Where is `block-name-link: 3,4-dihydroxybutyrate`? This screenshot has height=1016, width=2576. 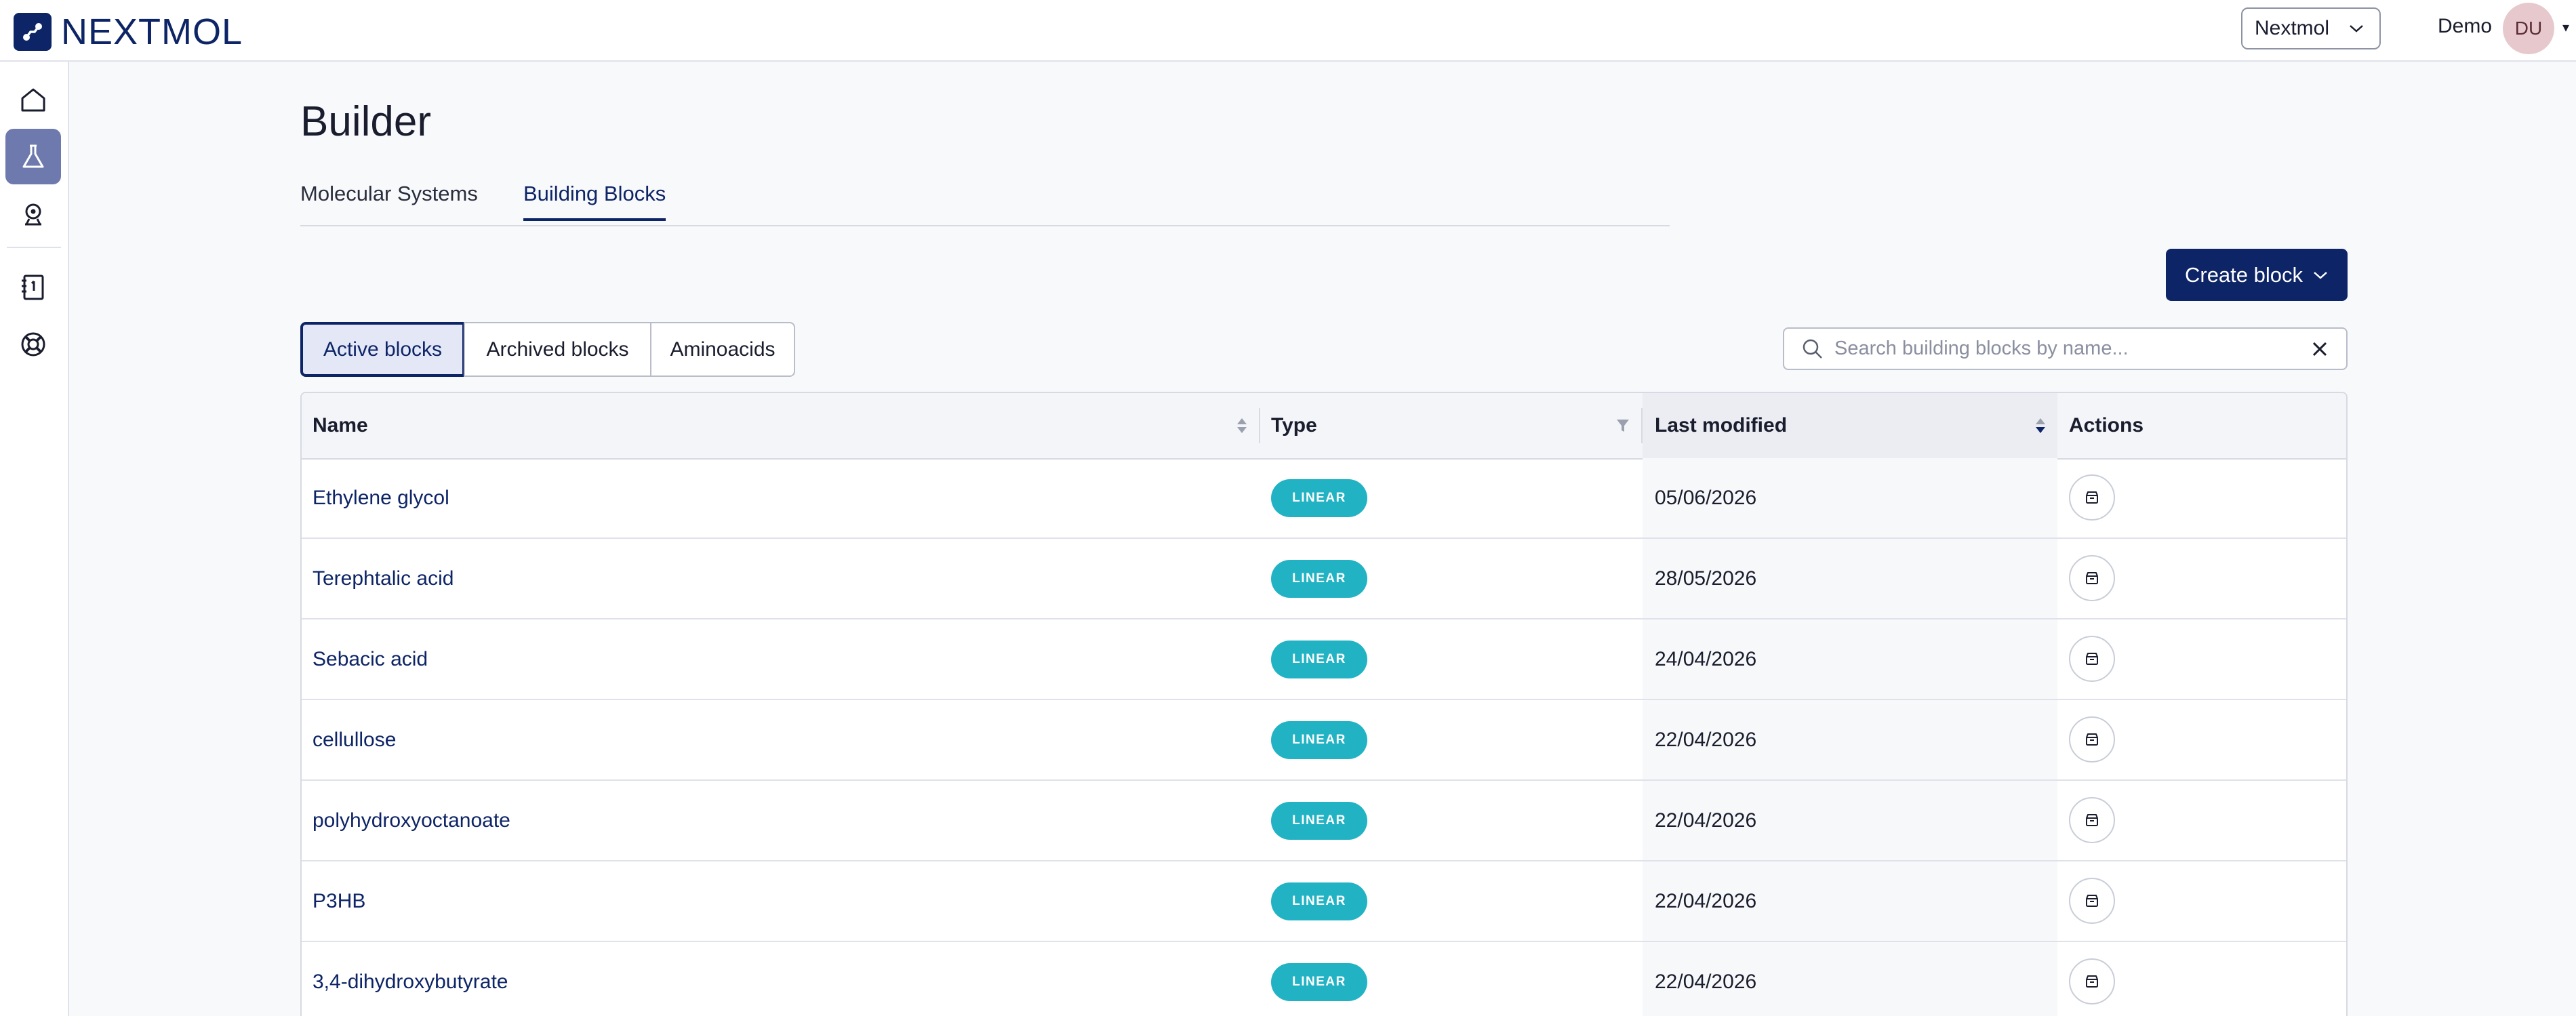
block-name-link: 3,4-dihydroxybutyrate is located at coordinates (410, 979).